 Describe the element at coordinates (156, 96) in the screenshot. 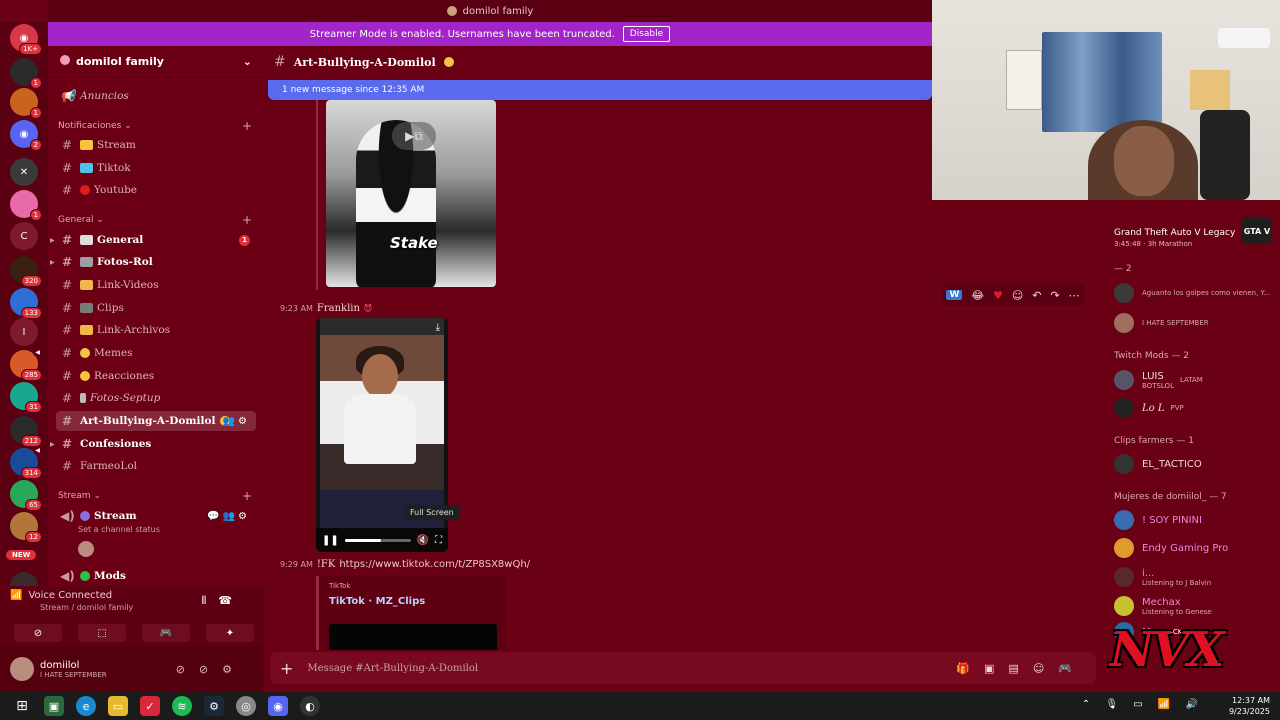

I see `channel-anuncios: 📢 Anuncios` at that location.